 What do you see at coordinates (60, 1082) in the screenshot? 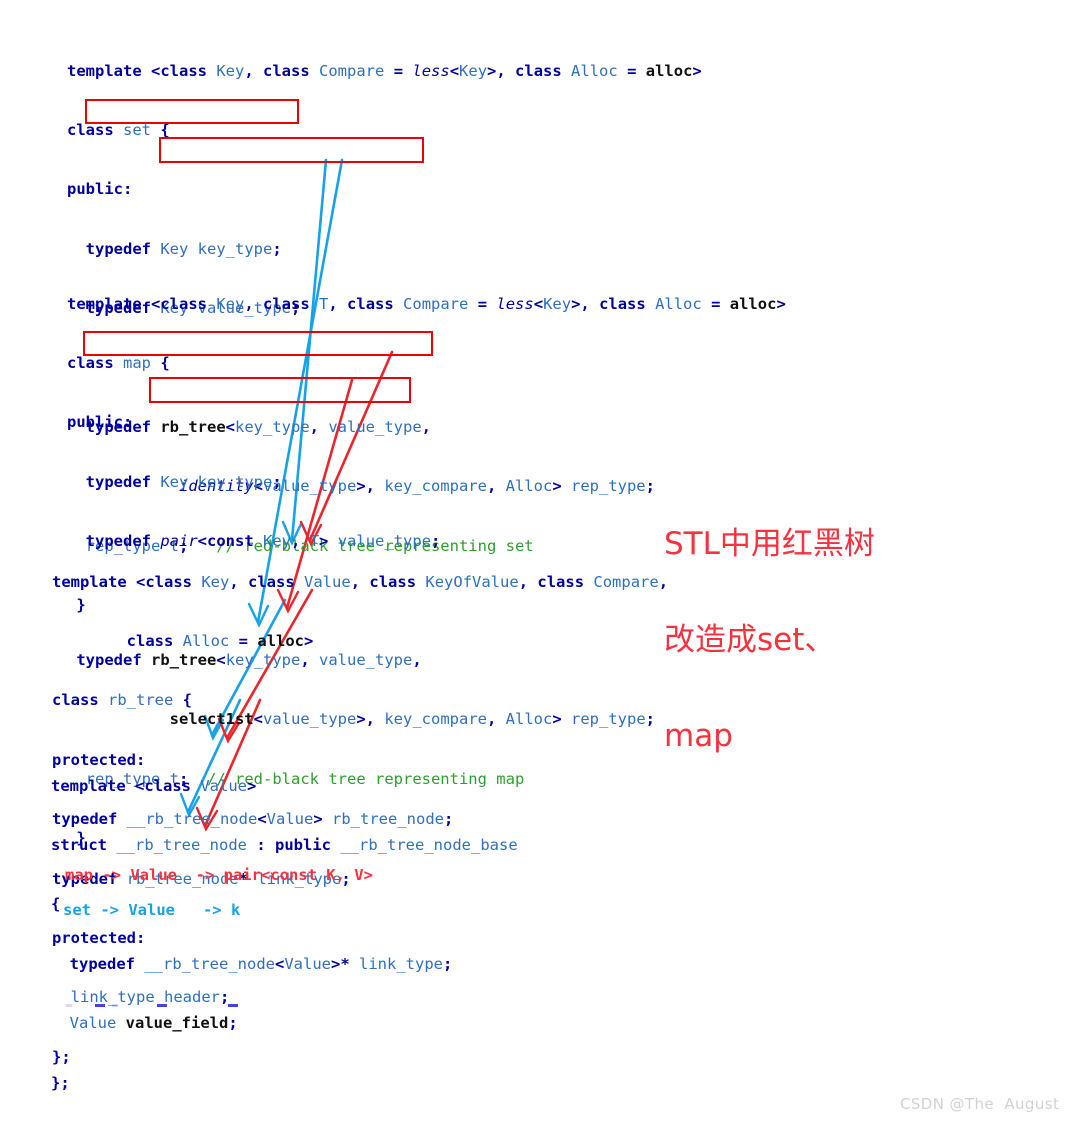
I see `code-line: };` at bounding box center [60, 1082].